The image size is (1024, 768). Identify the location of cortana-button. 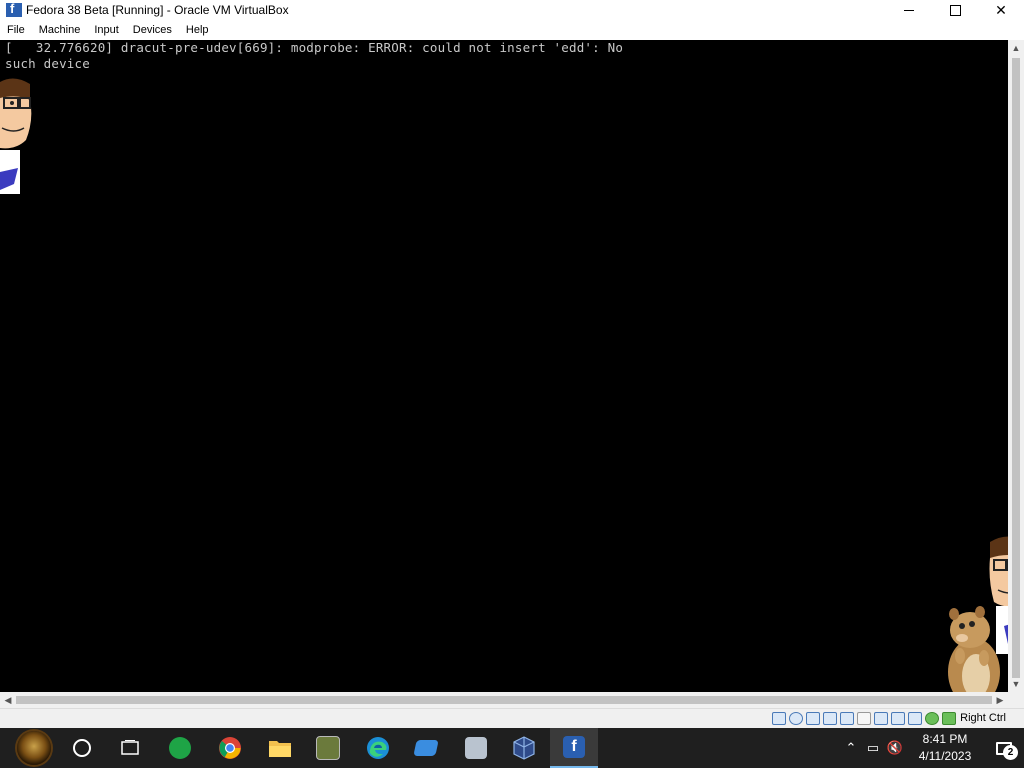
(82, 748).